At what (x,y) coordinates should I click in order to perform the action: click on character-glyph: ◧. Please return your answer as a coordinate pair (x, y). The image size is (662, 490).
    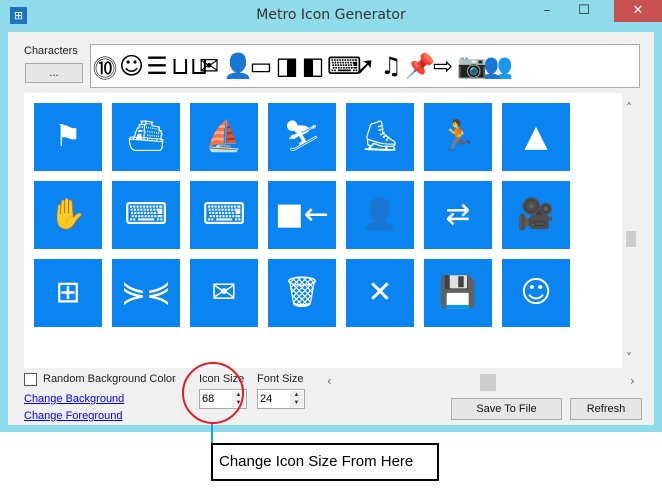
    Looking at the image, I should click on (313, 66).